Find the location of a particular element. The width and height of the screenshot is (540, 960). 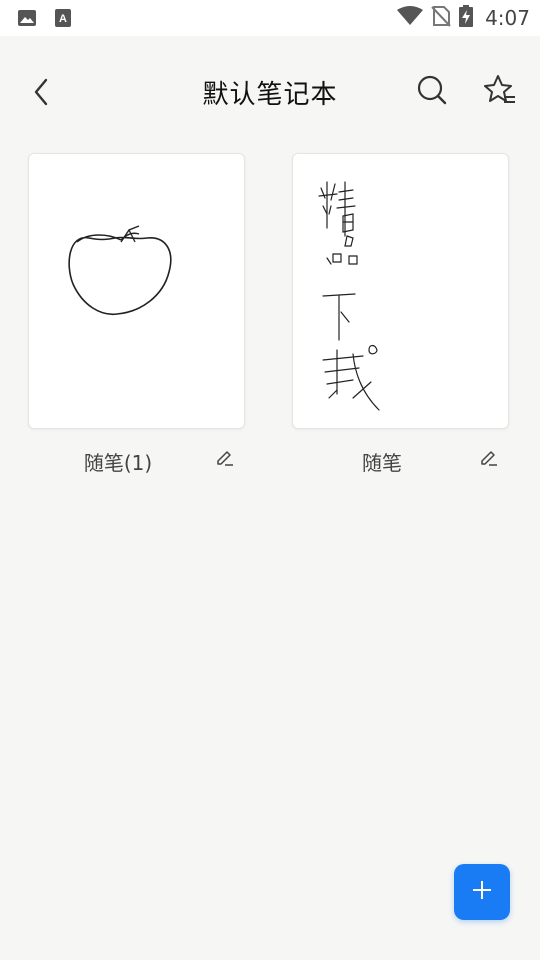

plus-icon is located at coordinates (482, 892).